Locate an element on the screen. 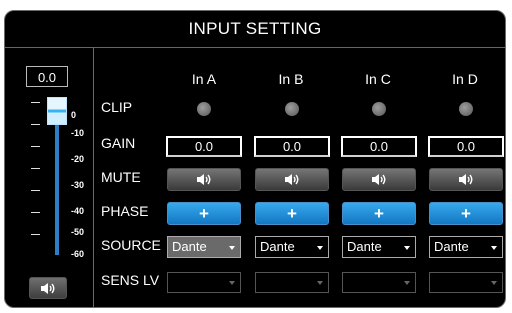 The height and width of the screenshot is (313, 512). row-label-gain: GAIN is located at coordinates (118, 143).